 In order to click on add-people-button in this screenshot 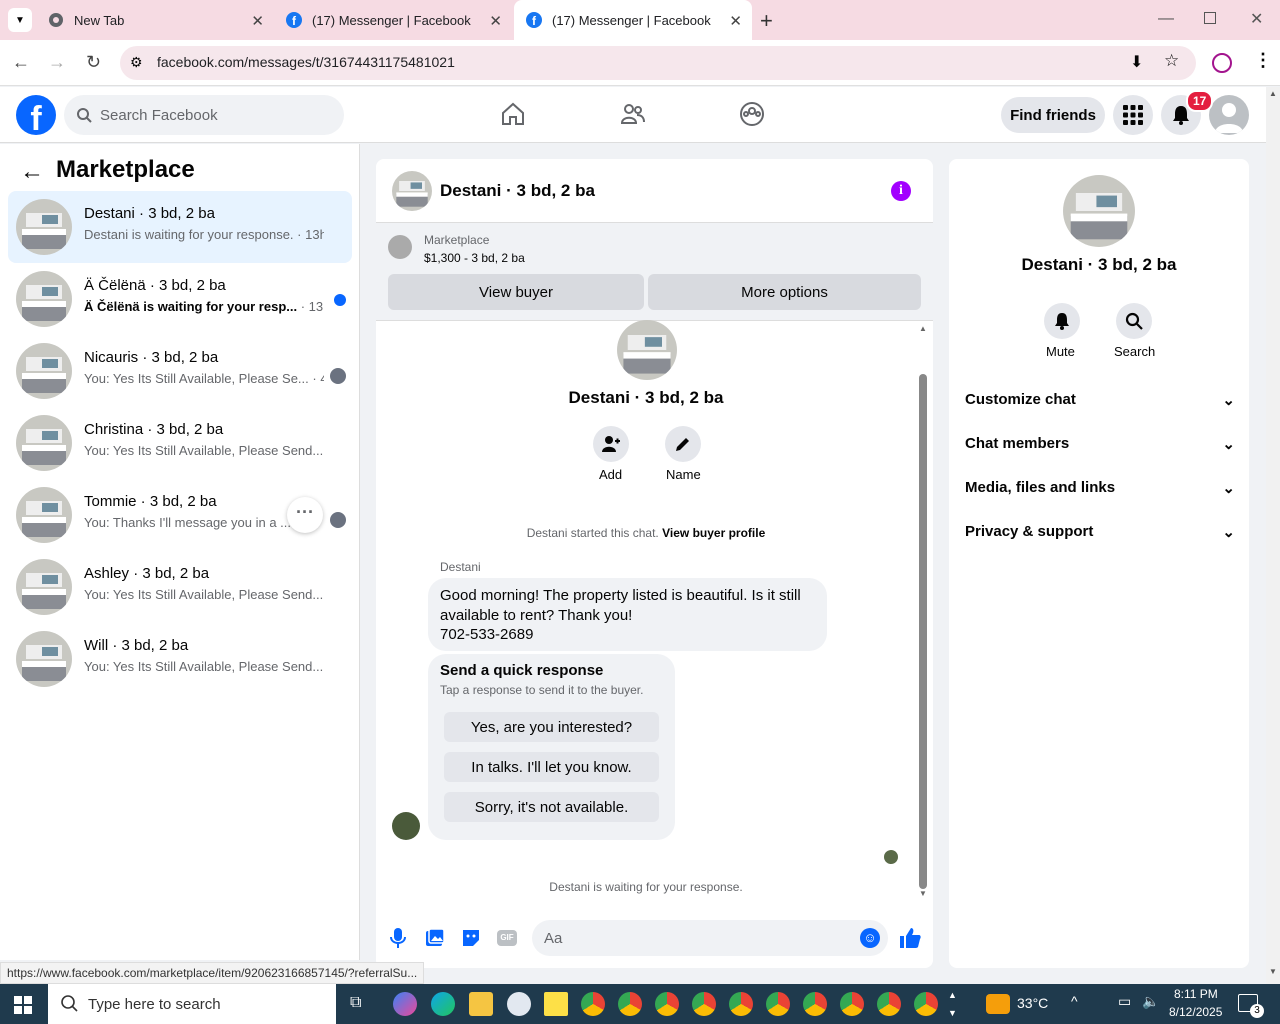, I will do `click(611, 444)`.